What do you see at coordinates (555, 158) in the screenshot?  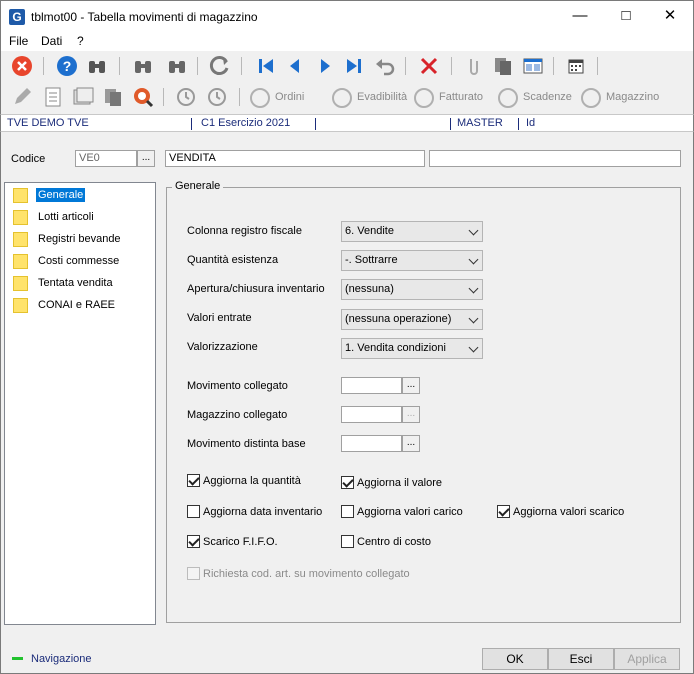 I see `extra-input` at bounding box center [555, 158].